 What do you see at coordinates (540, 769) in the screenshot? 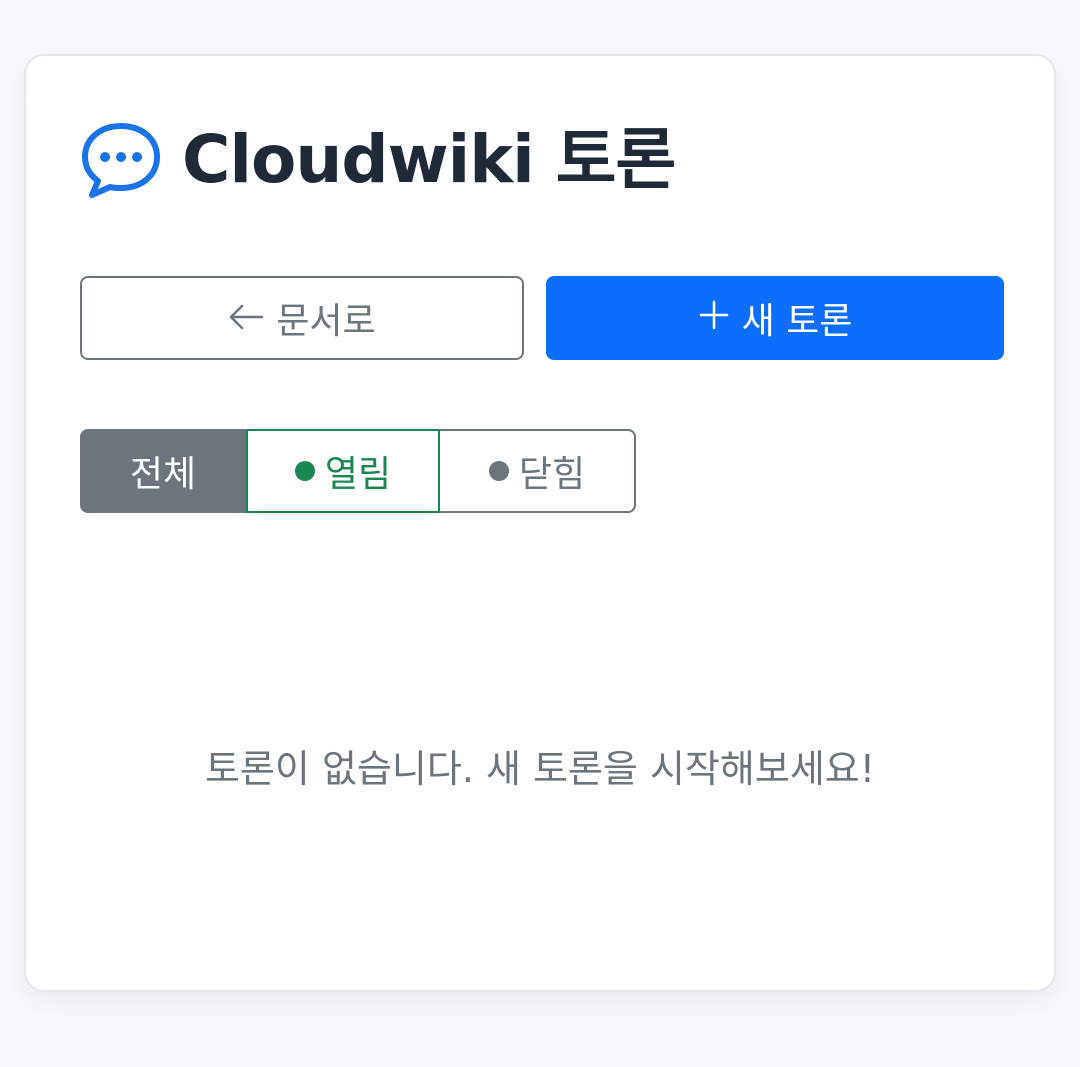
I see `empty-state-message: 토론이 없습니다. 새 토론을 시작해보세요!` at bounding box center [540, 769].